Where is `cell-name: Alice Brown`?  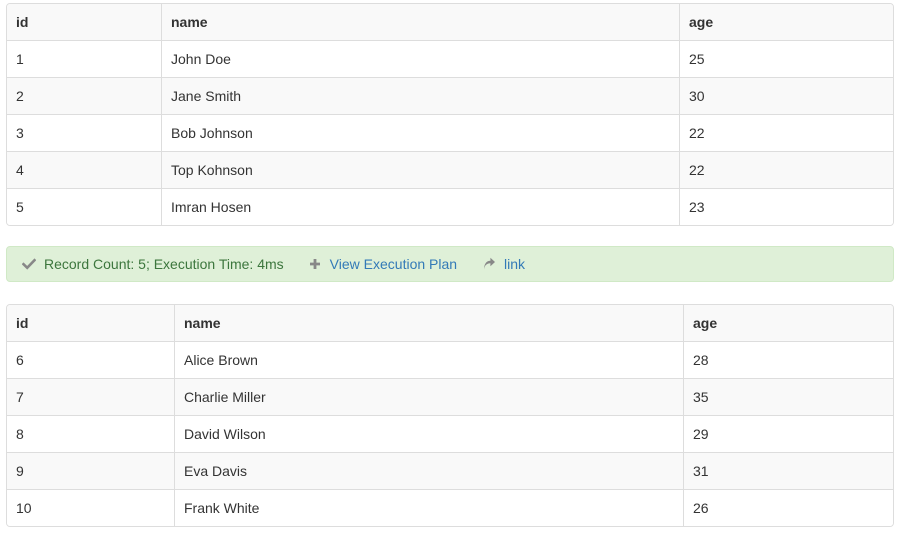
cell-name: Alice Brown is located at coordinates (428, 359).